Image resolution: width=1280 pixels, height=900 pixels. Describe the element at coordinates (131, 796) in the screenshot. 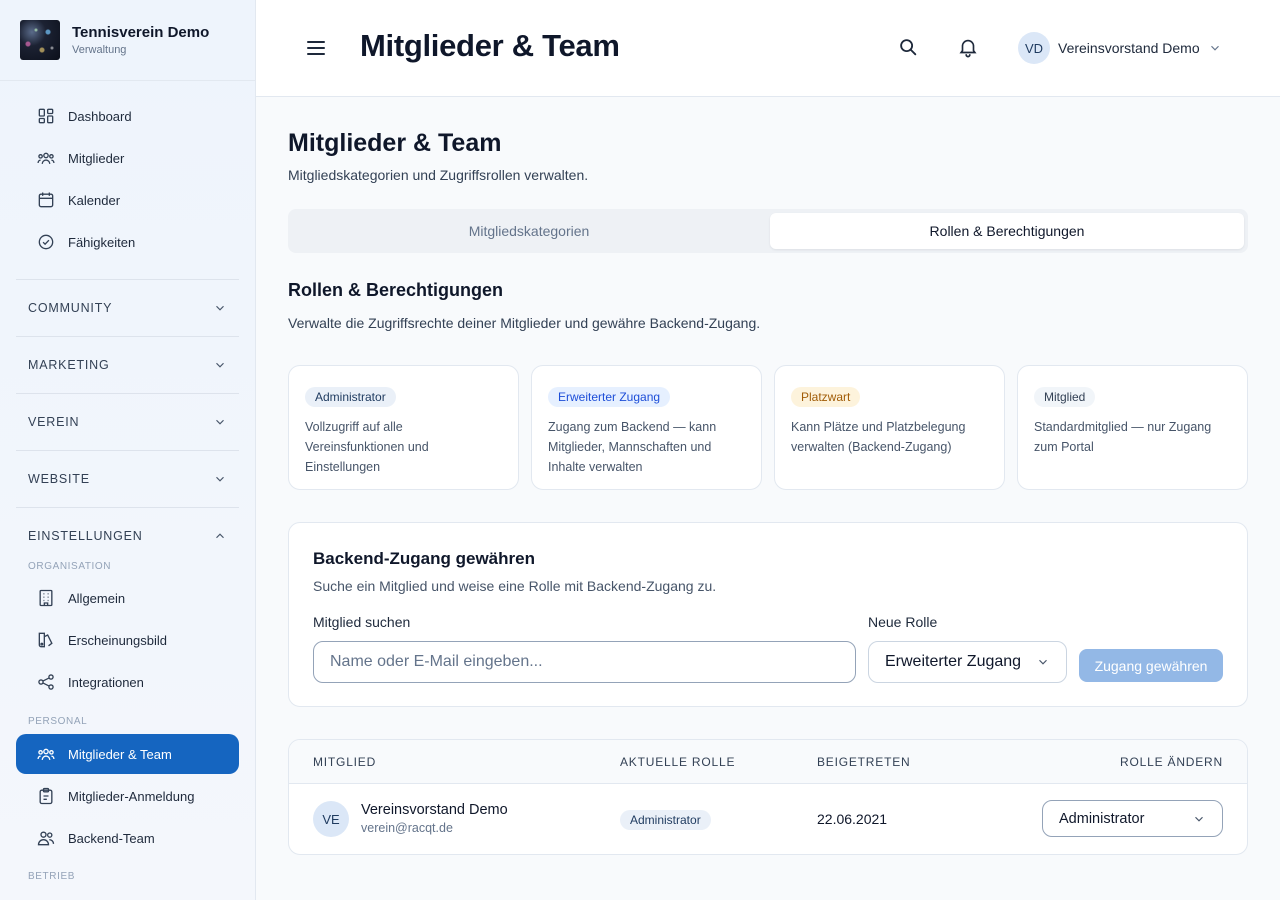

I see `sidebar-item-label: Mitglieder-Anmeldung` at that location.